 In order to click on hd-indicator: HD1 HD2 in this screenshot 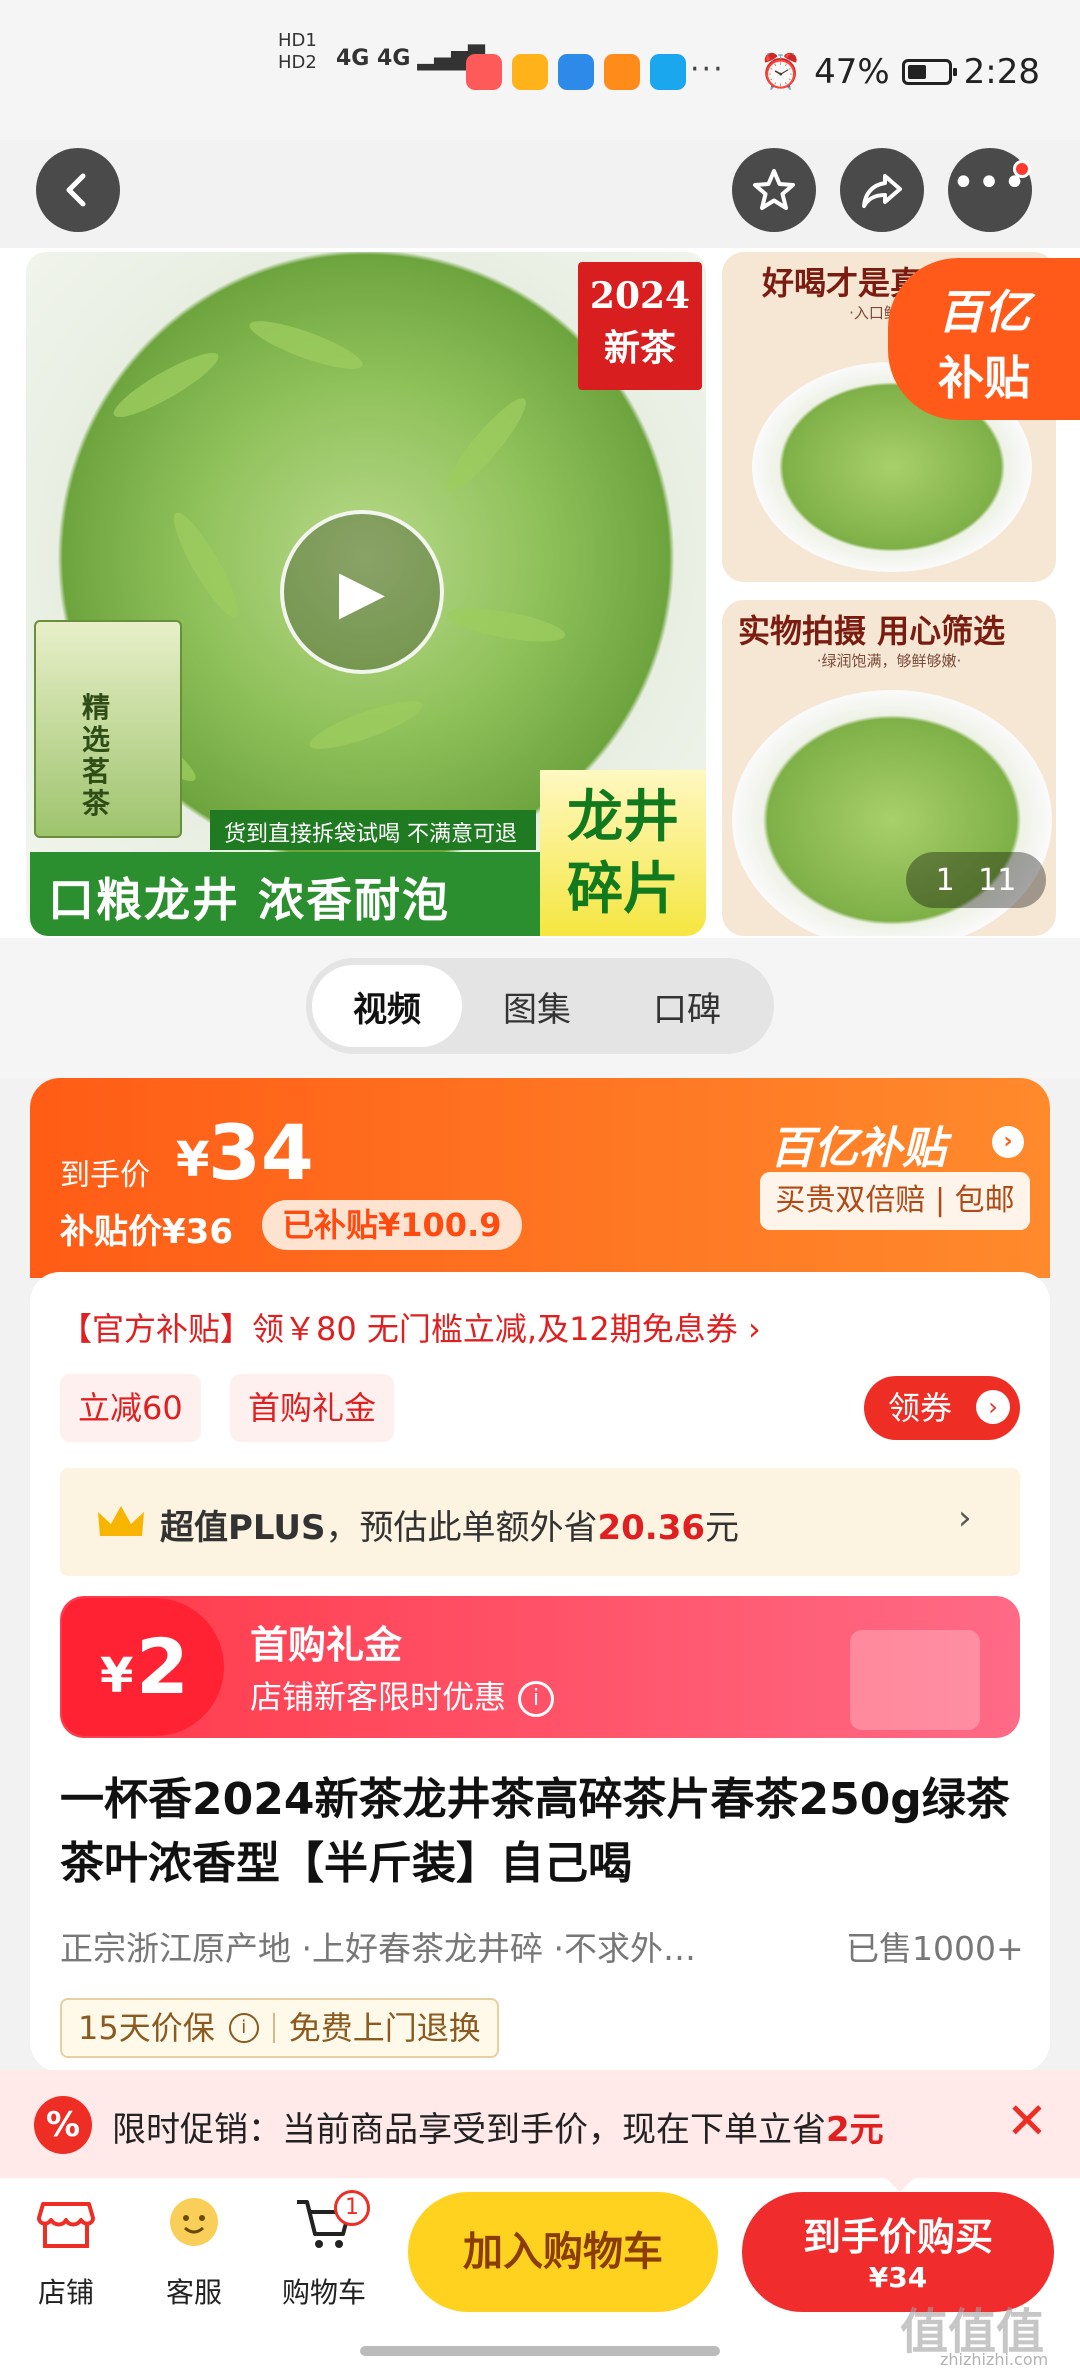, I will do `click(297, 51)`.